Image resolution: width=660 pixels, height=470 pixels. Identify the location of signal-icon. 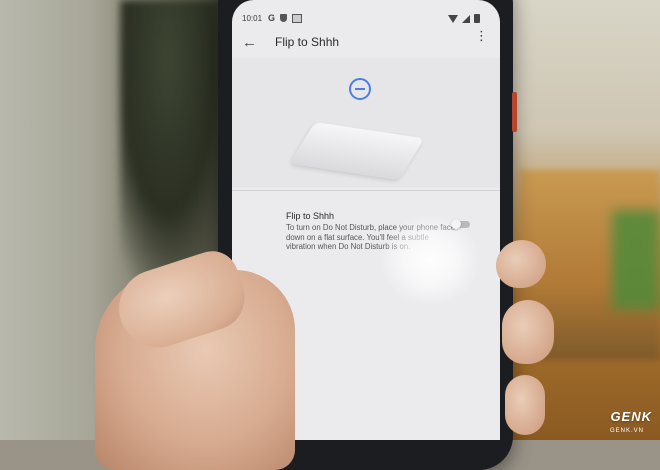
(466, 18).